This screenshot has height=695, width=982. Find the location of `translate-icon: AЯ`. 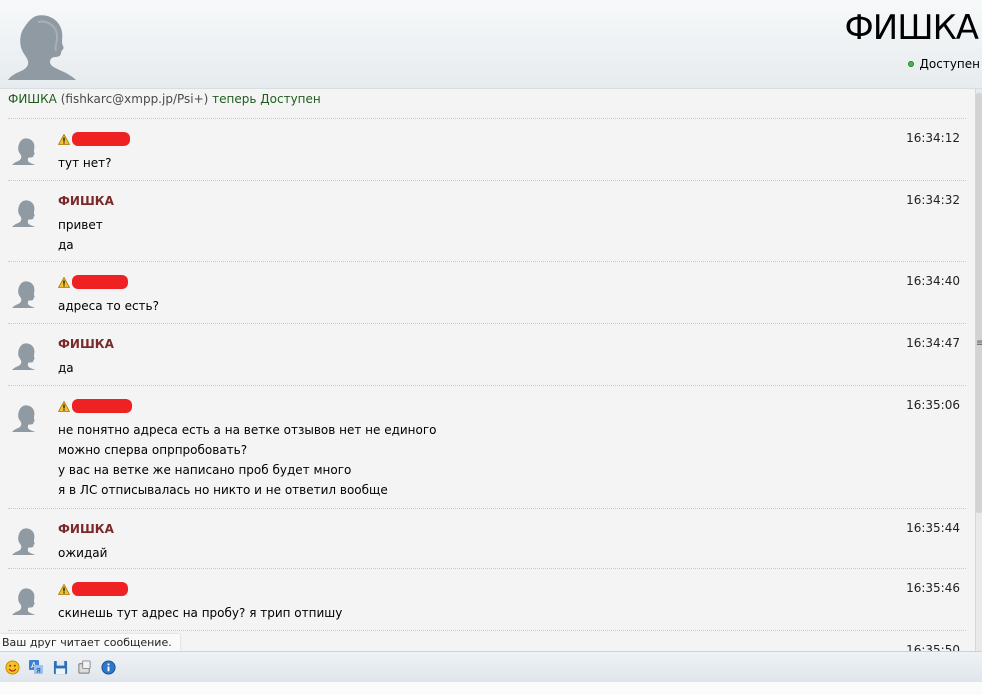

translate-icon: AЯ is located at coordinates (36, 667).